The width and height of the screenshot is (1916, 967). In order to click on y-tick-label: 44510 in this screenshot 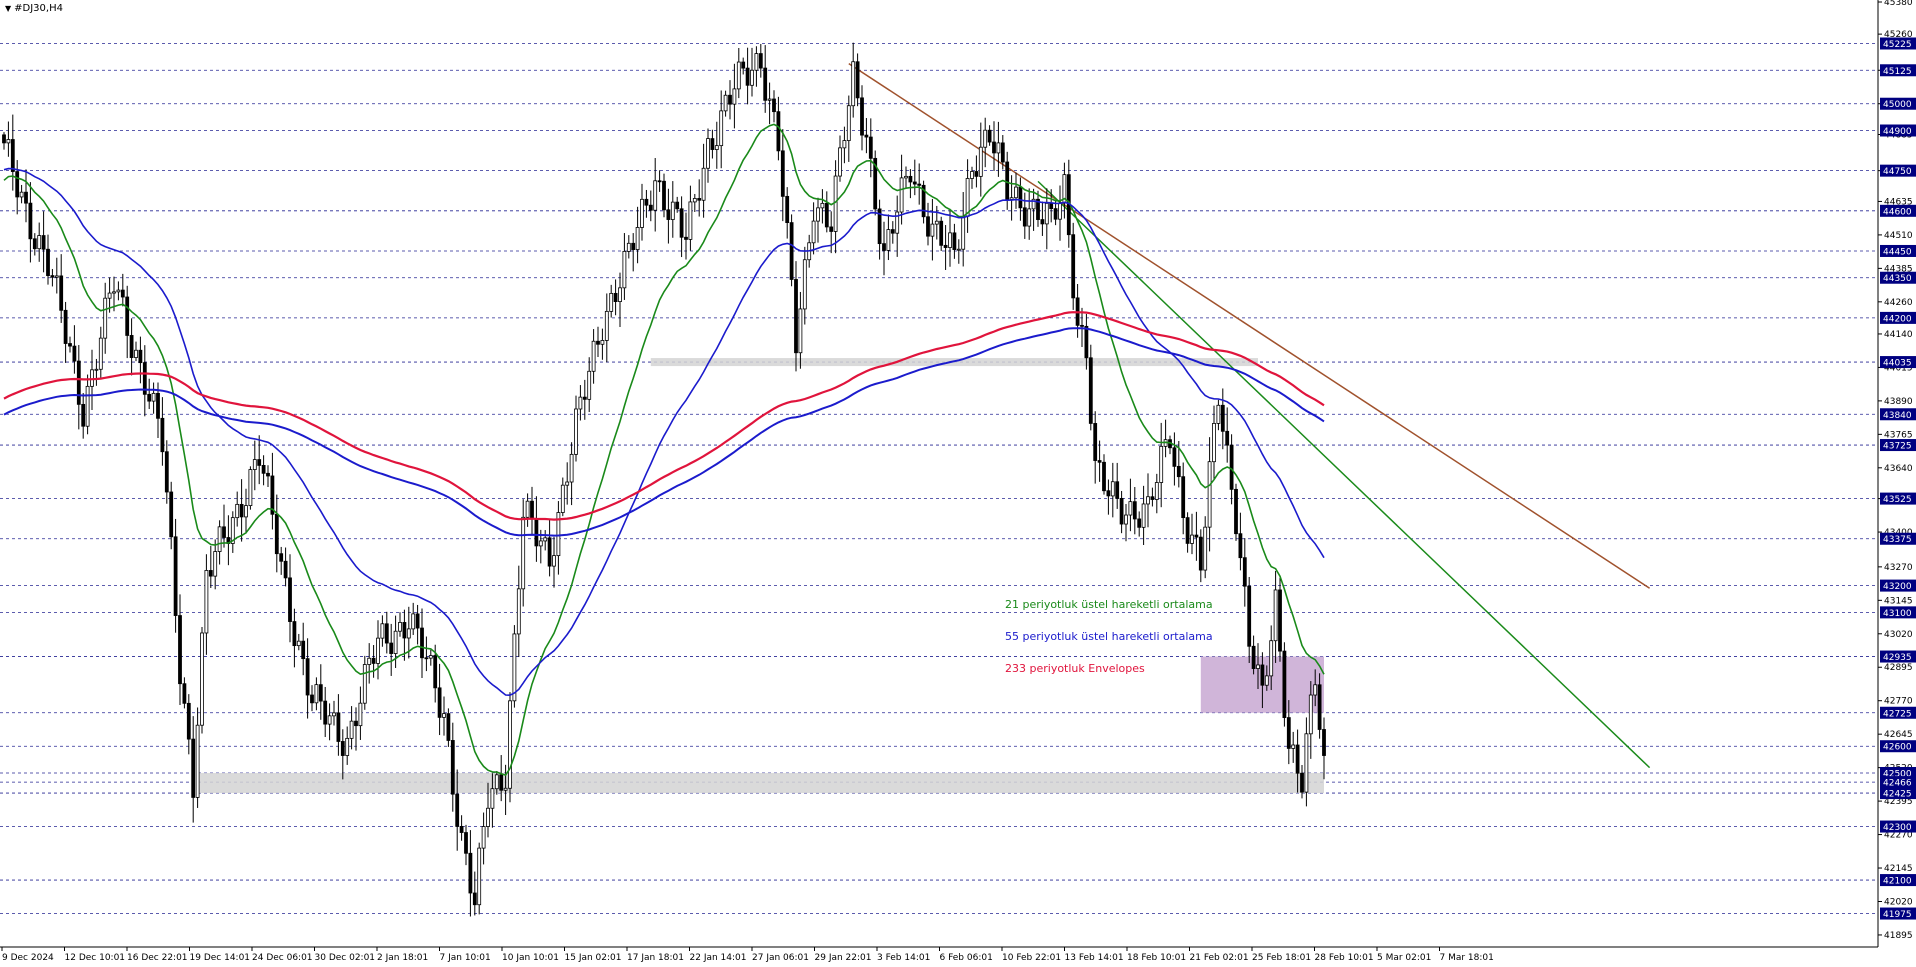, I will do `click(1898, 236)`.